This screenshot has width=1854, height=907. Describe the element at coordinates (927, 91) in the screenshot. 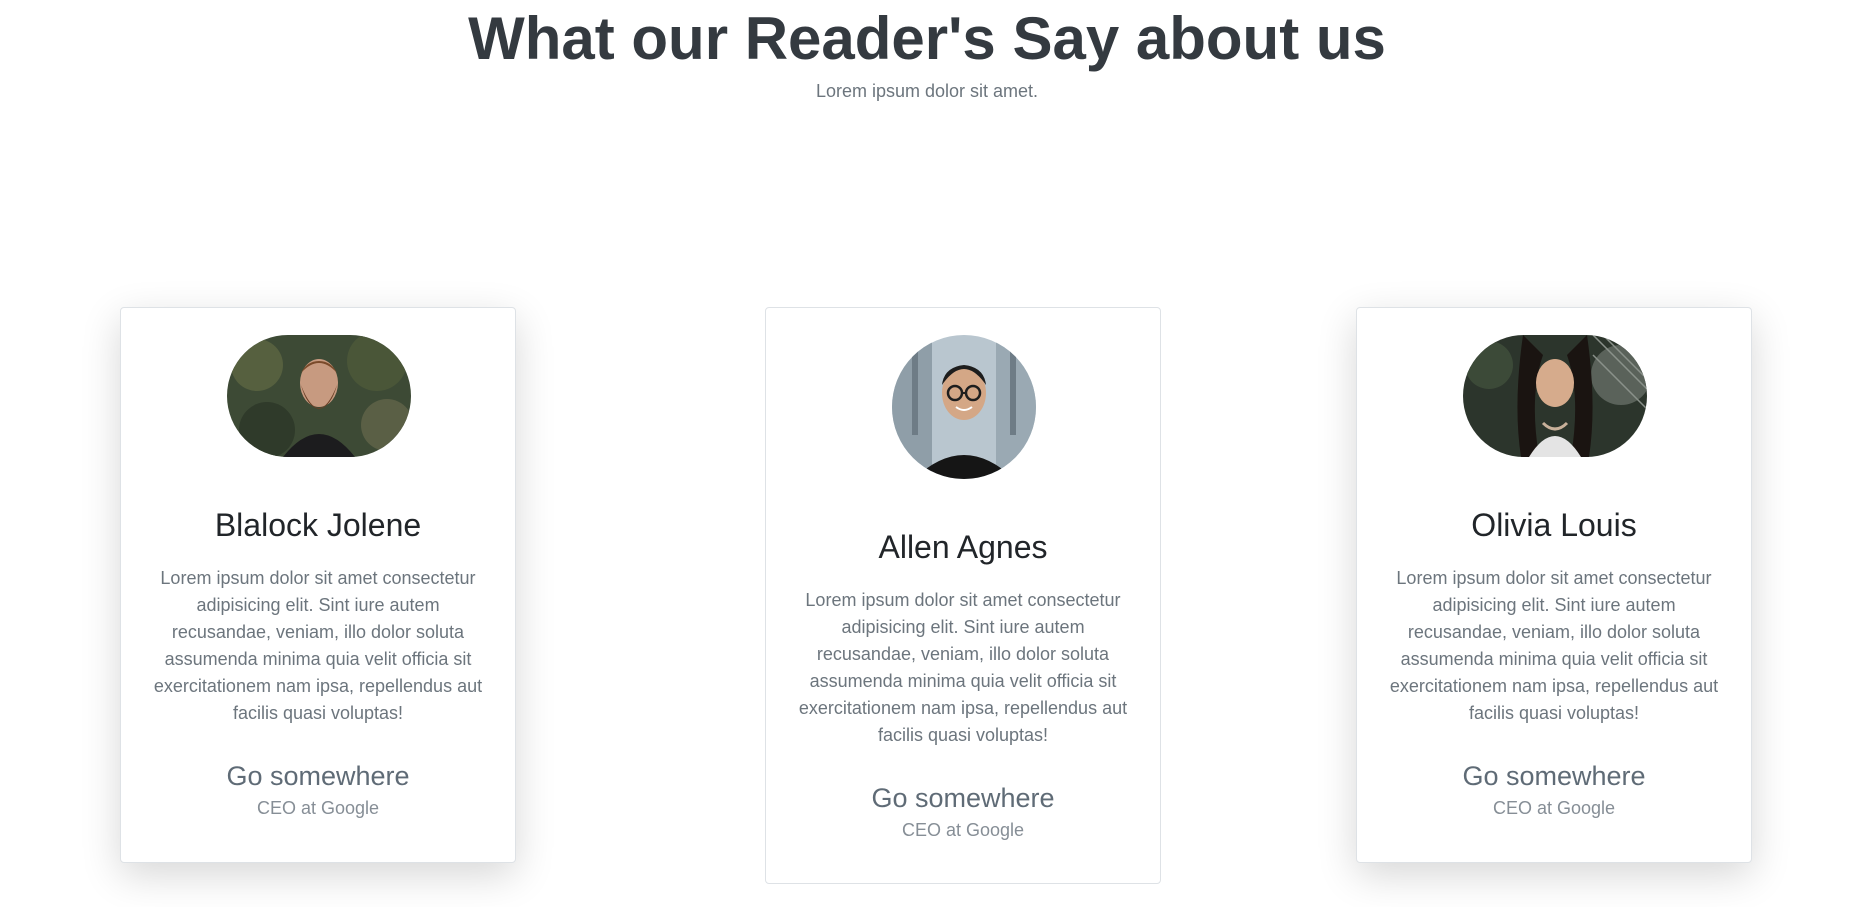

I see `section-subtitle: Lorem ipsum dolor sit amet.` at that location.